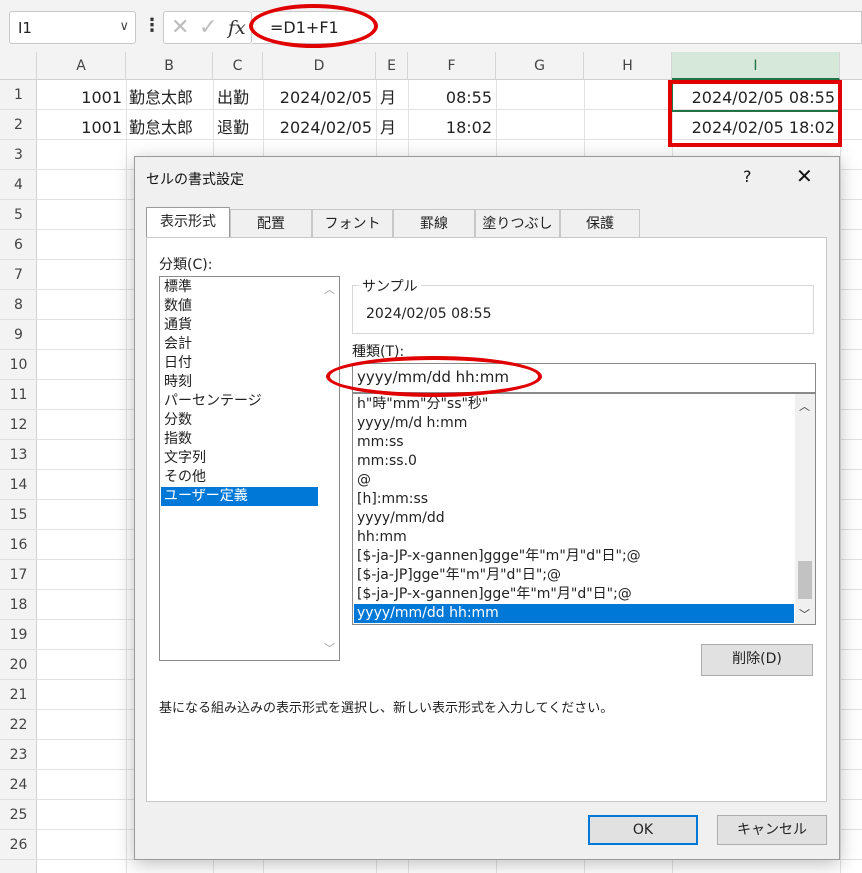  I want to click on row-header-25: 25, so click(18, 815).